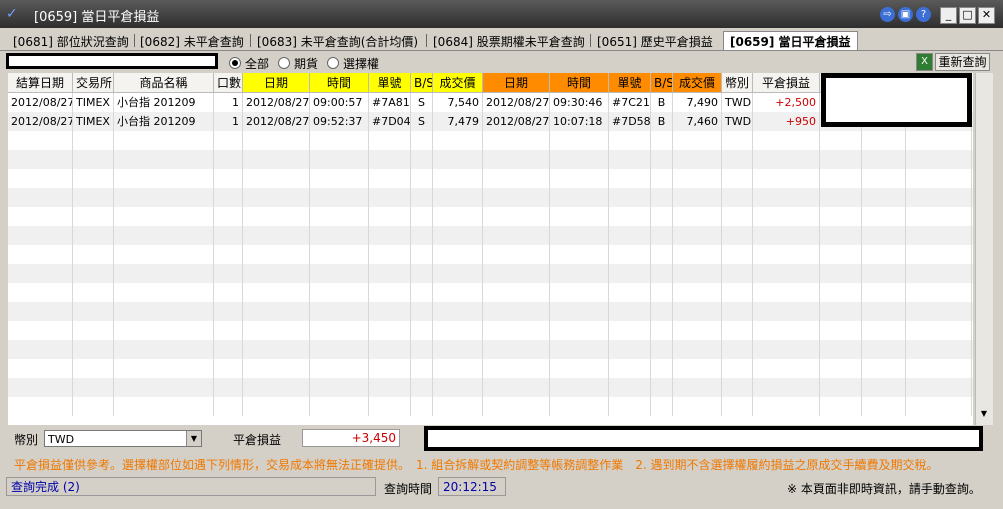  Describe the element at coordinates (697, 83) in the screenshot. I see `header-close-price: 成交價` at that location.